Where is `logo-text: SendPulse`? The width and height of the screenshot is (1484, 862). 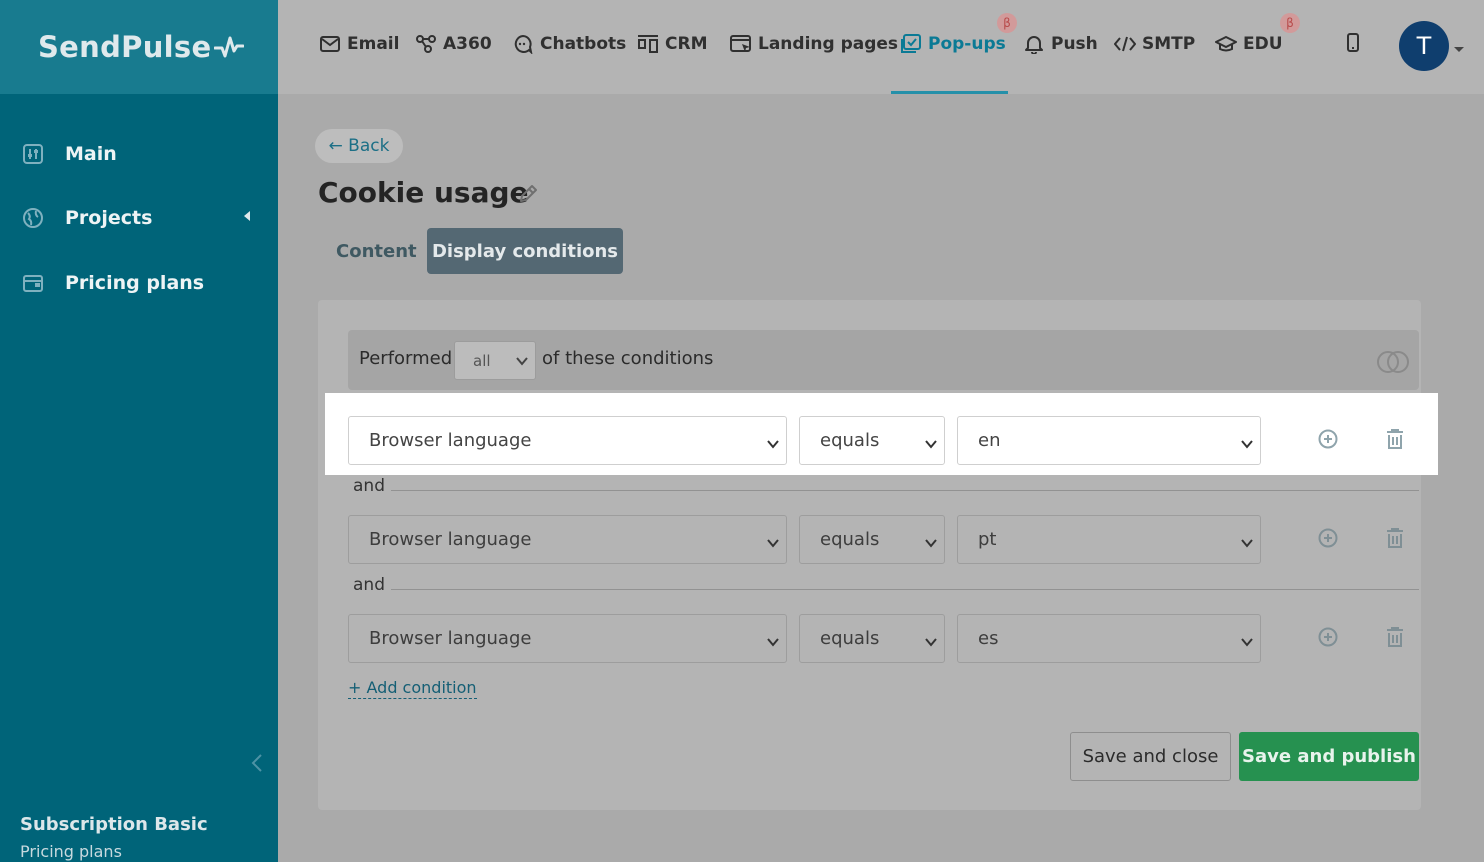
logo-text: SendPulse is located at coordinates (125, 47).